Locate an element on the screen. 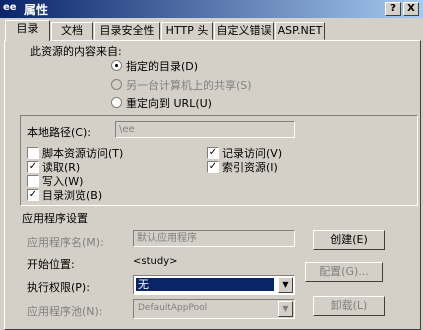 The image size is (423, 330). app-pool-label: 应用程序池(N): is located at coordinates (65, 311).